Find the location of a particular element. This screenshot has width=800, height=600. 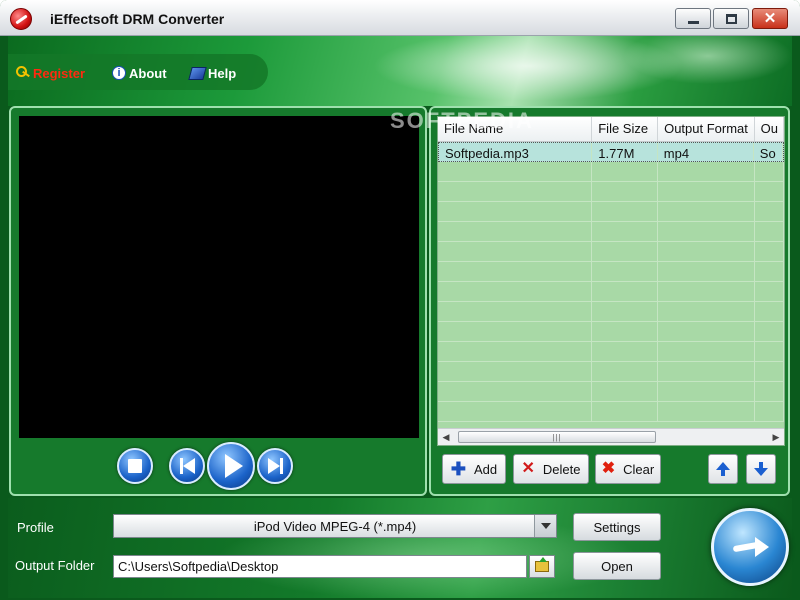

scrollbar-thumb: ||| is located at coordinates (557, 437).